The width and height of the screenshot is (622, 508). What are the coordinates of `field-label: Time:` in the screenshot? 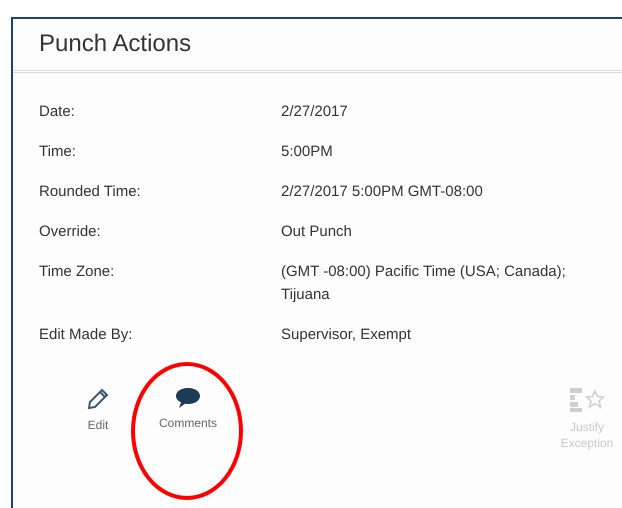 It's located at (58, 152).